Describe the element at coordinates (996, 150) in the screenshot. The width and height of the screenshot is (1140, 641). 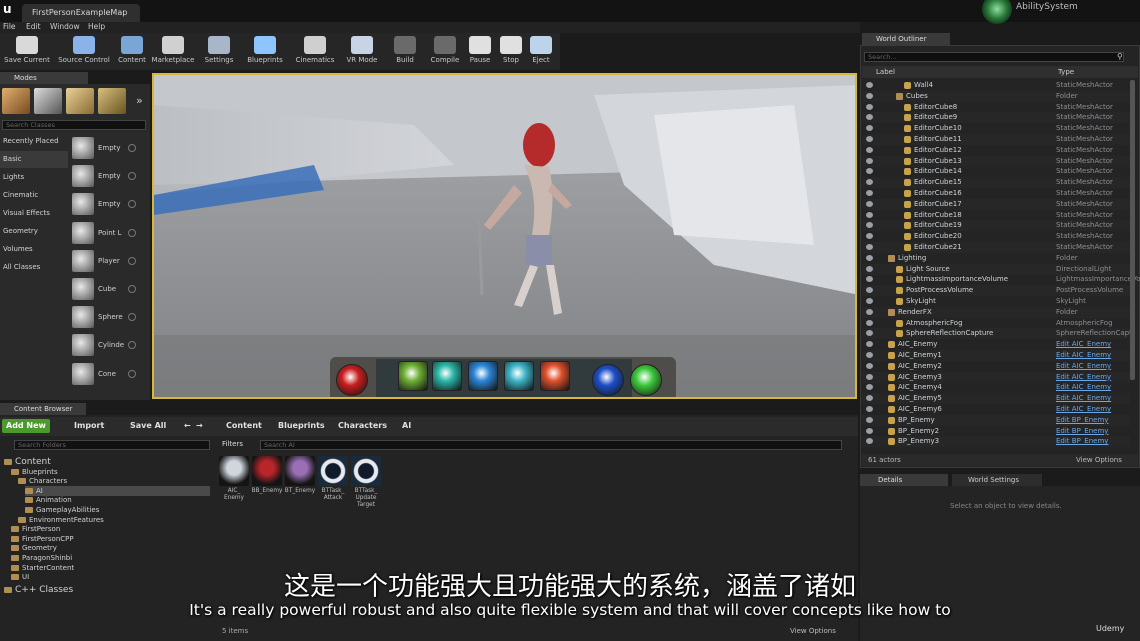
I see `outliner-row: EditorCube12 StaticMeshActor` at that location.